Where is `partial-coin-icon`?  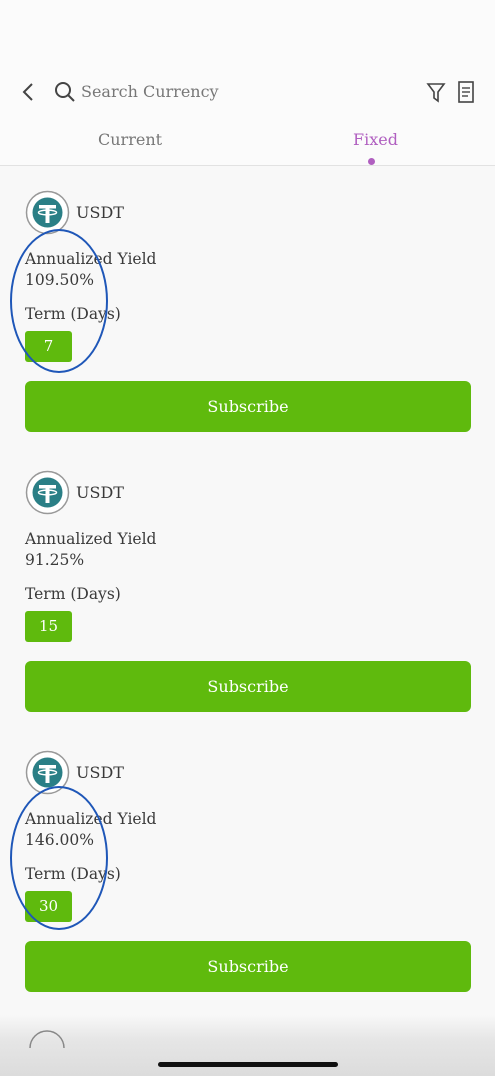
partial-coin-icon is located at coordinates (47, 1039).